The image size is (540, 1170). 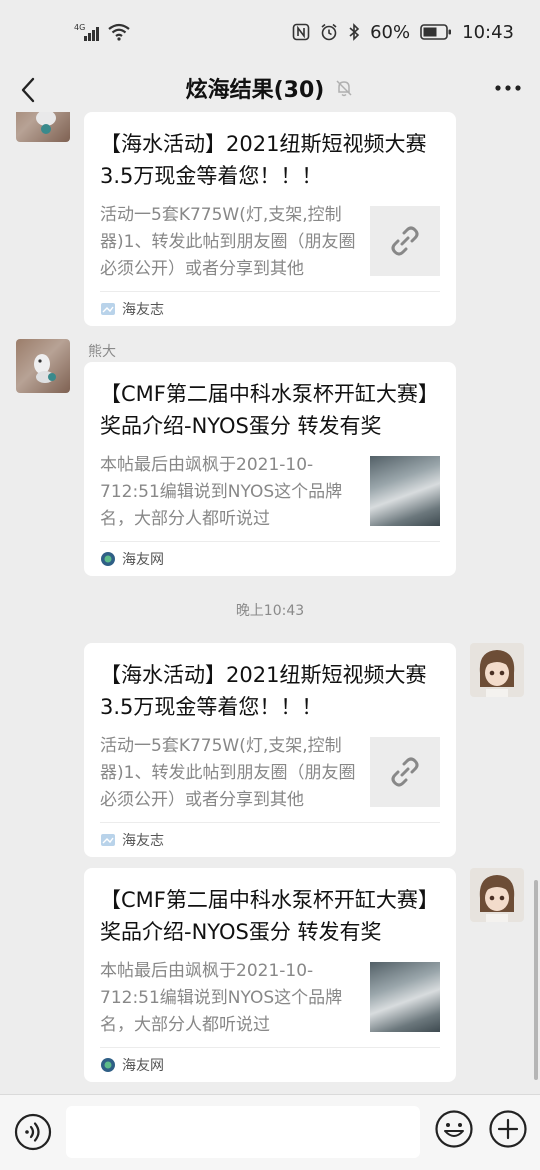 I want to click on chevron-left-icon, so click(x=28, y=90).